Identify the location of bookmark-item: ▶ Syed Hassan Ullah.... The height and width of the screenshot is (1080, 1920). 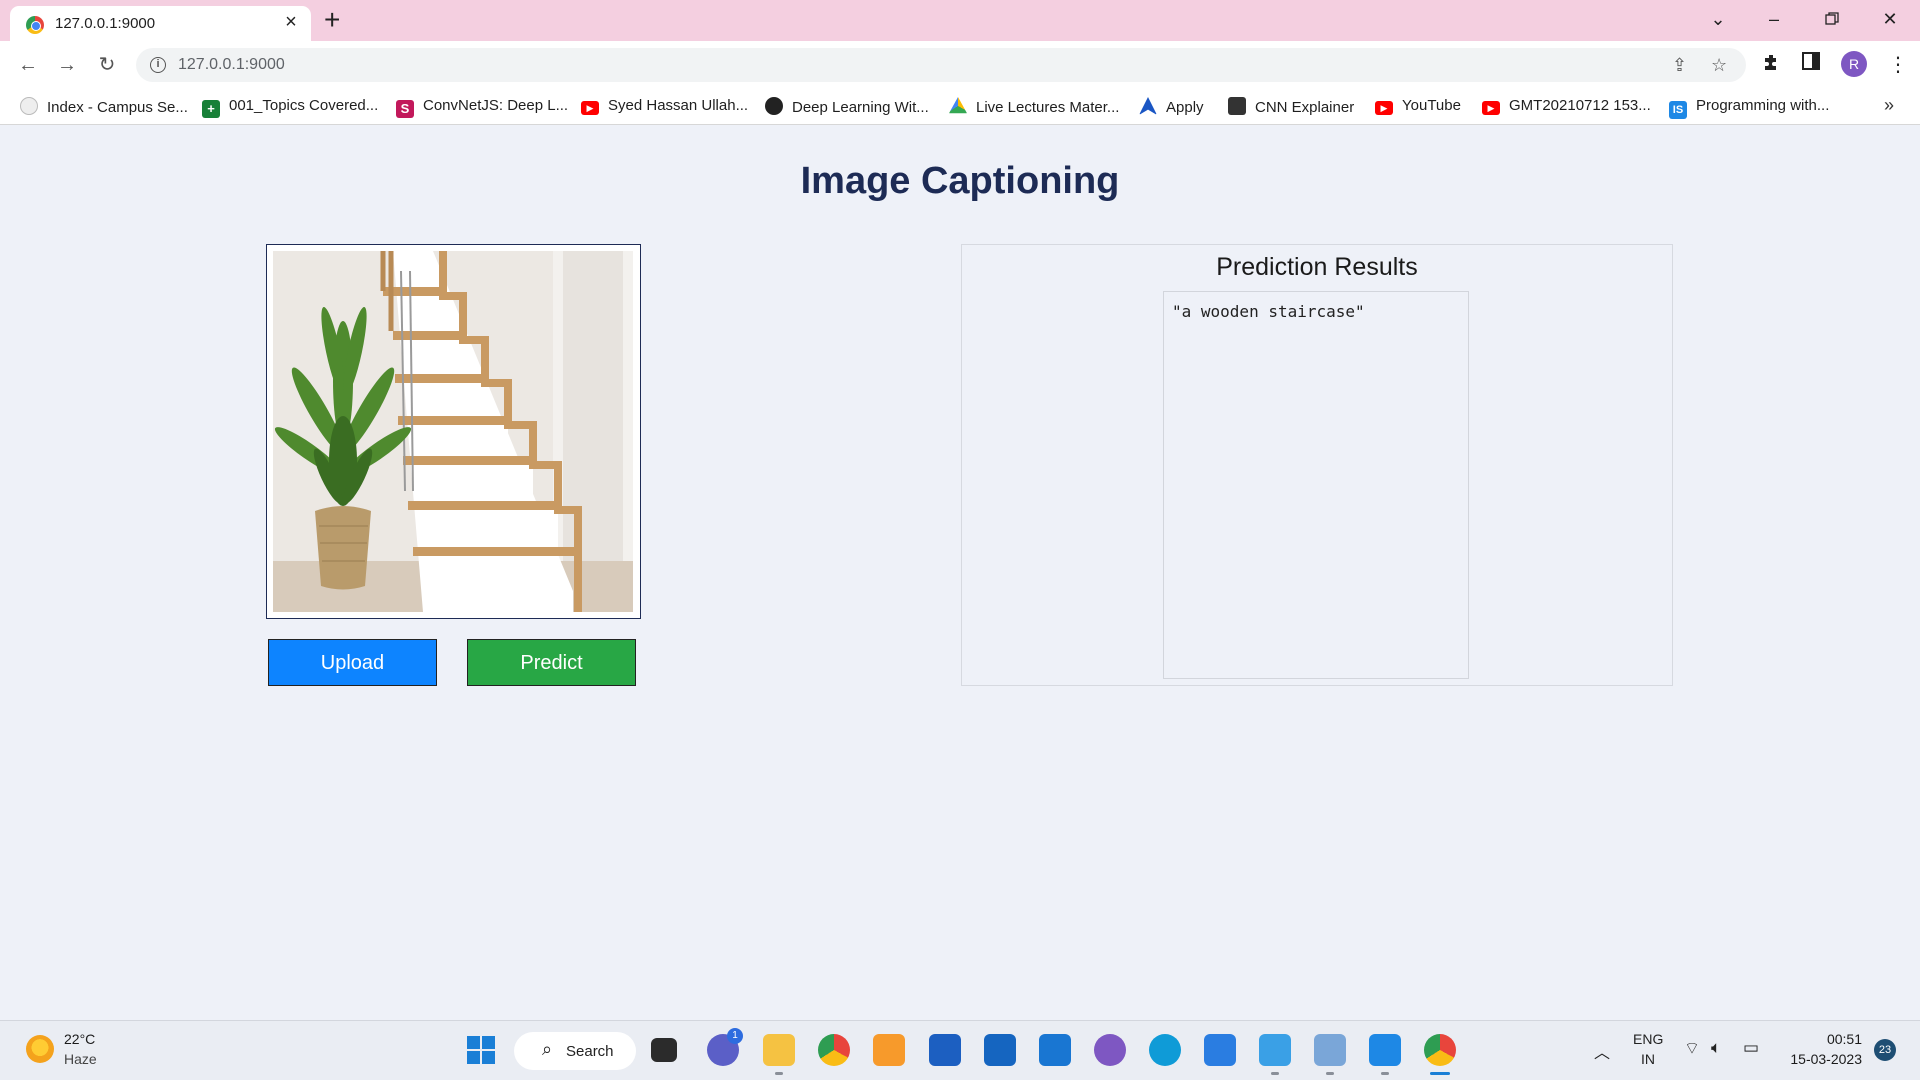
(664, 107).